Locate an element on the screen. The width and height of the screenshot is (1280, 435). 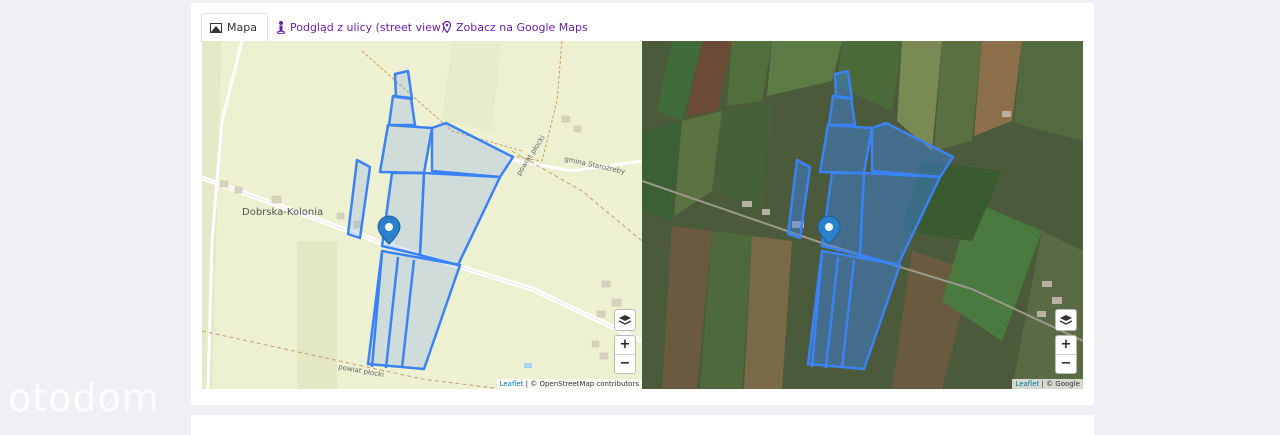
map-pin-icon is located at coordinates (447, 27).